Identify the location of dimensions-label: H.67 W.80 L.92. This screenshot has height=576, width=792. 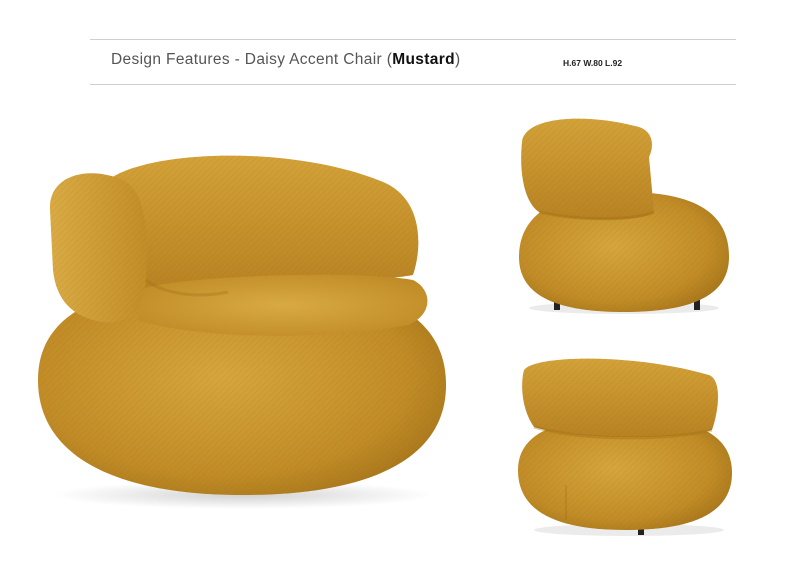
(593, 63).